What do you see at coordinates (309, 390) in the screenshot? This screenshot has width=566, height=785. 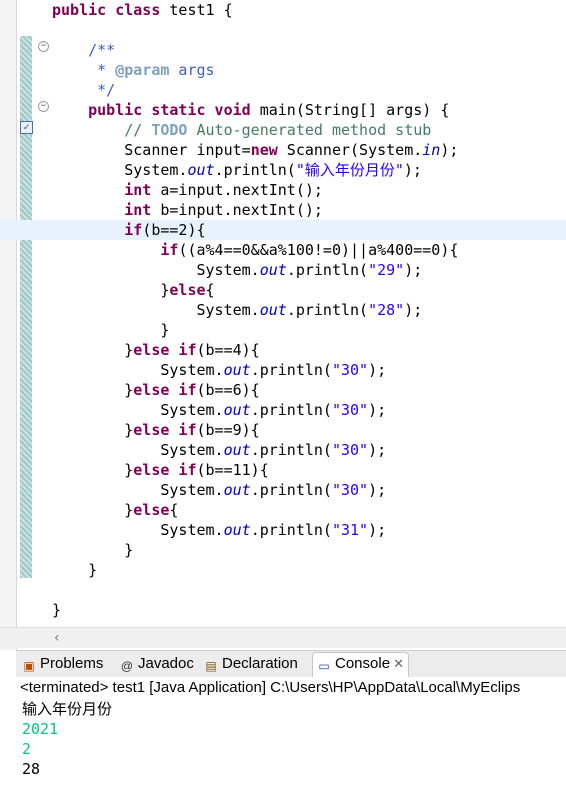 I see `code-line: }else if(b==6){` at bounding box center [309, 390].